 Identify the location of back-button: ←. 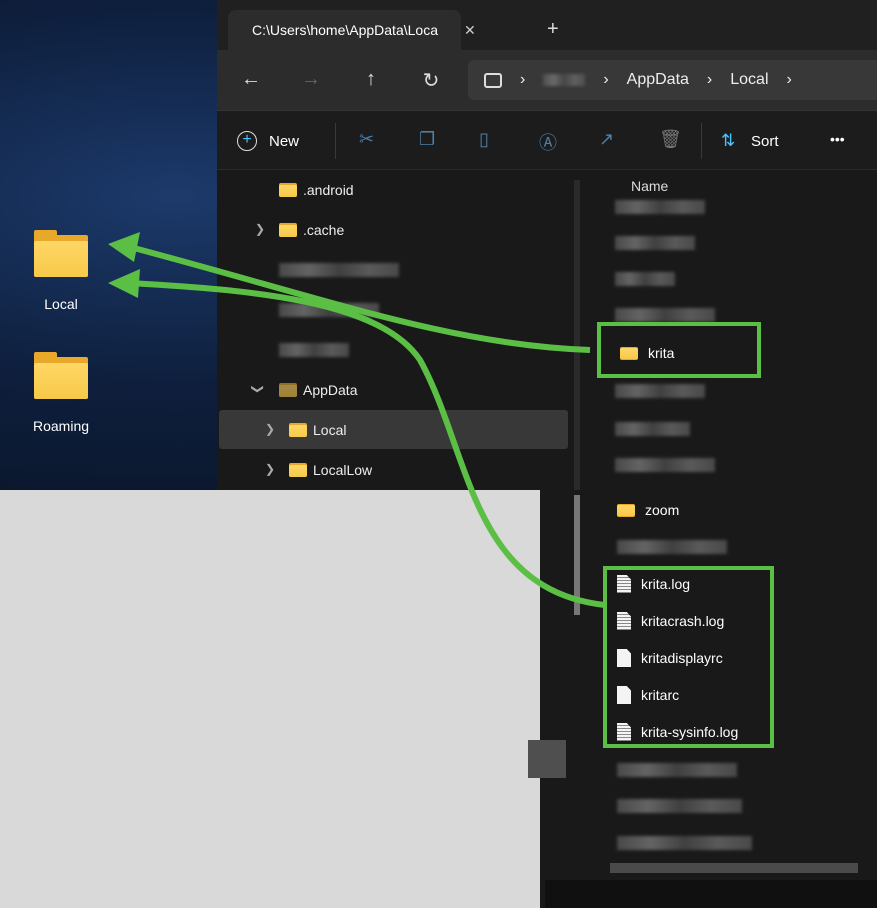
(251, 81).